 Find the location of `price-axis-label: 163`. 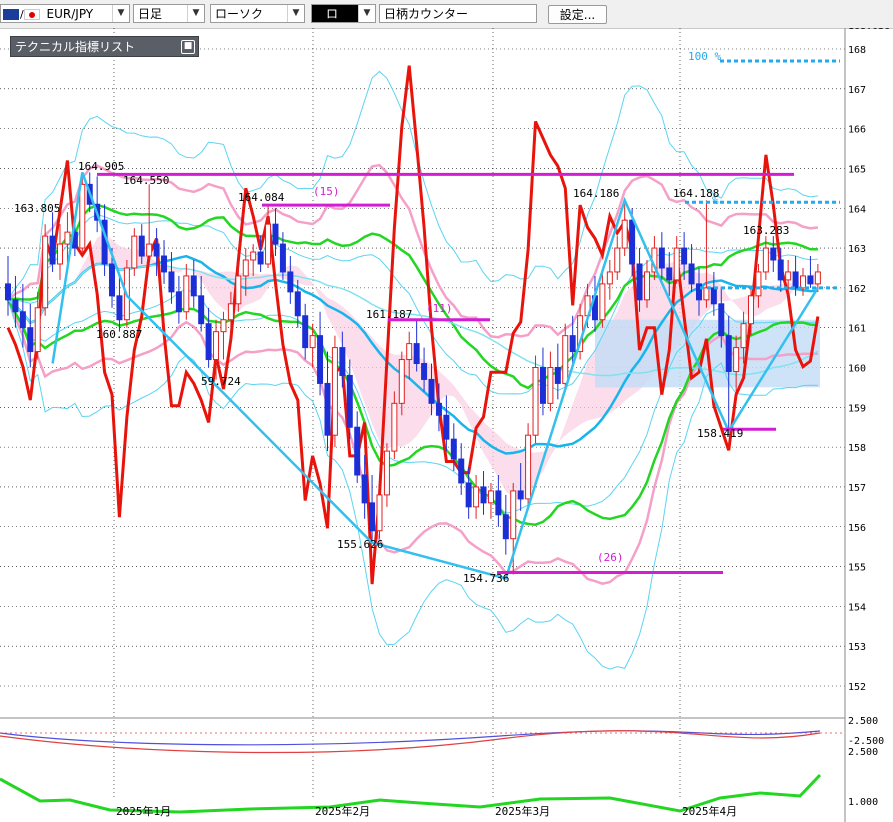

price-axis-label: 163 is located at coordinates (857, 249).